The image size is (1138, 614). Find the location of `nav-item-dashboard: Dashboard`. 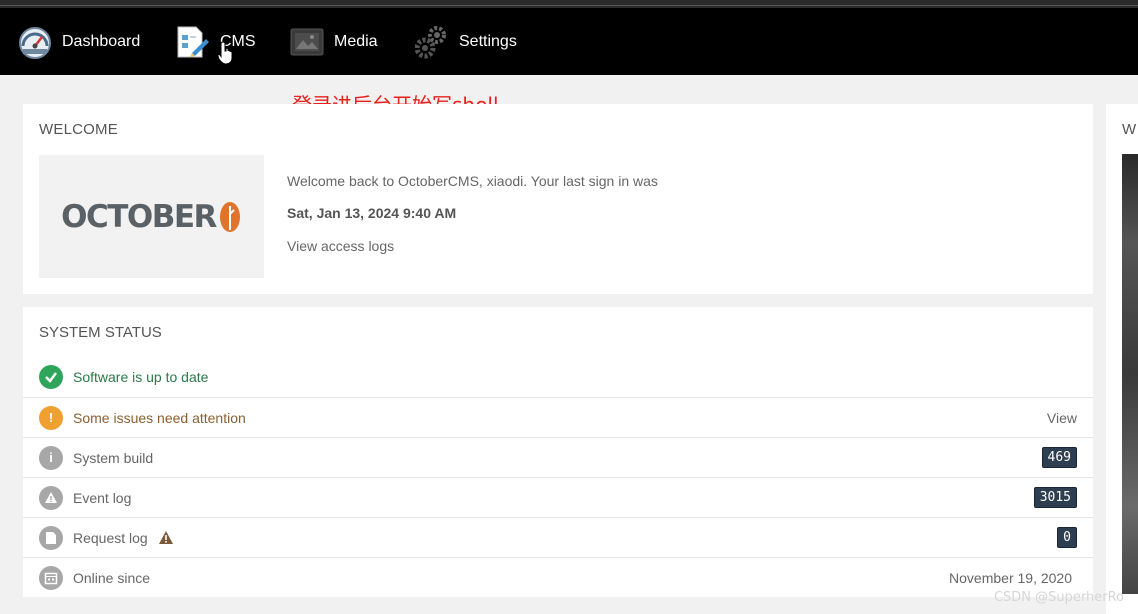

nav-item-dashboard: Dashboard is located at coordinates (79, 41).